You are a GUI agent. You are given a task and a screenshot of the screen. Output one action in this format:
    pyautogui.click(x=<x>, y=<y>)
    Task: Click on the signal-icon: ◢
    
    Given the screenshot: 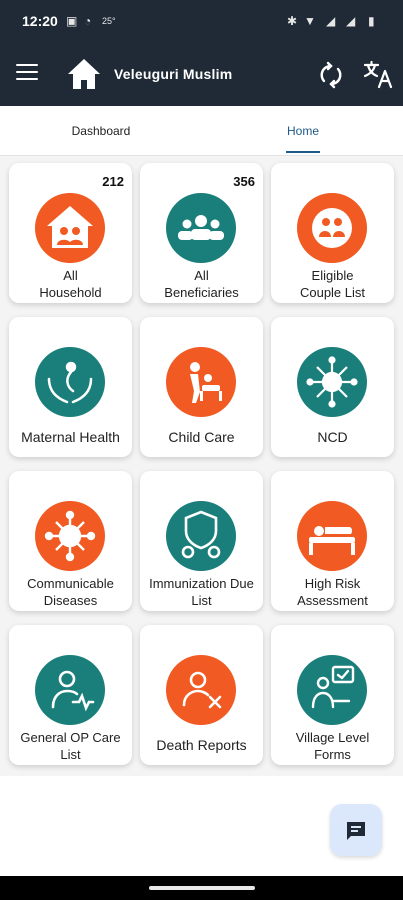 What is the action you would take?
    pyautogui.click(x=351, y=21)
    